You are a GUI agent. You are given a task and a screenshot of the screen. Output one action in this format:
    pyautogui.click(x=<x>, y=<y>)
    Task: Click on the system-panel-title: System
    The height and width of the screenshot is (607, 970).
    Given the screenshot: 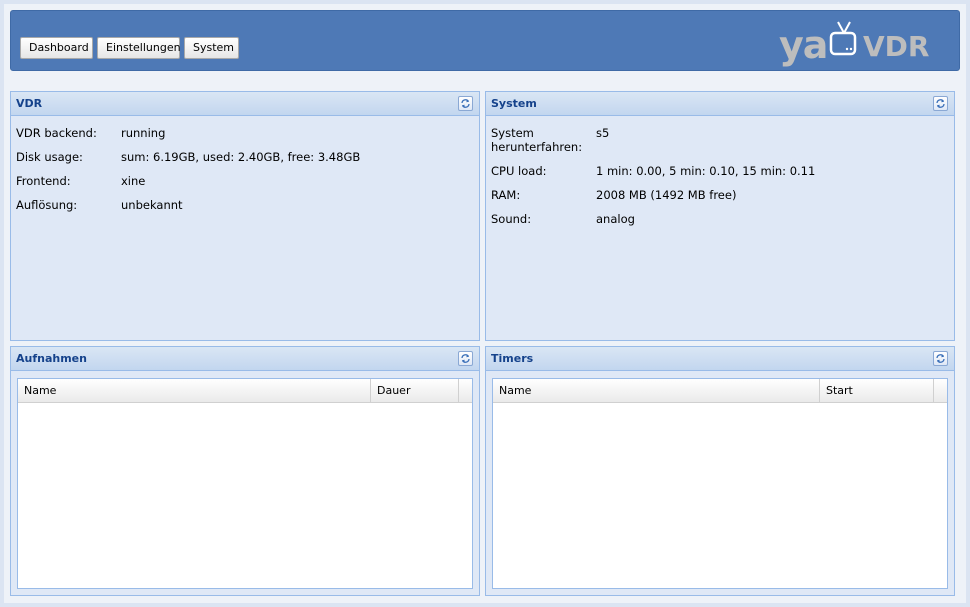 What is the action you would take?
    pyautogui.click(x=514, y=103)
    